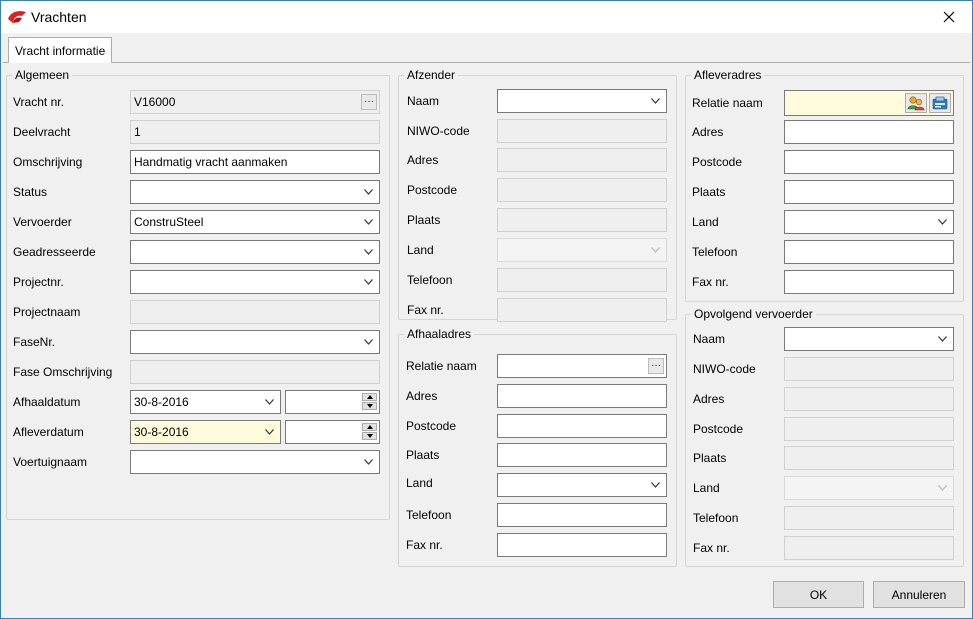  I want to click on group-afleveradres-legend: Afleveradres, so click(728, 75).